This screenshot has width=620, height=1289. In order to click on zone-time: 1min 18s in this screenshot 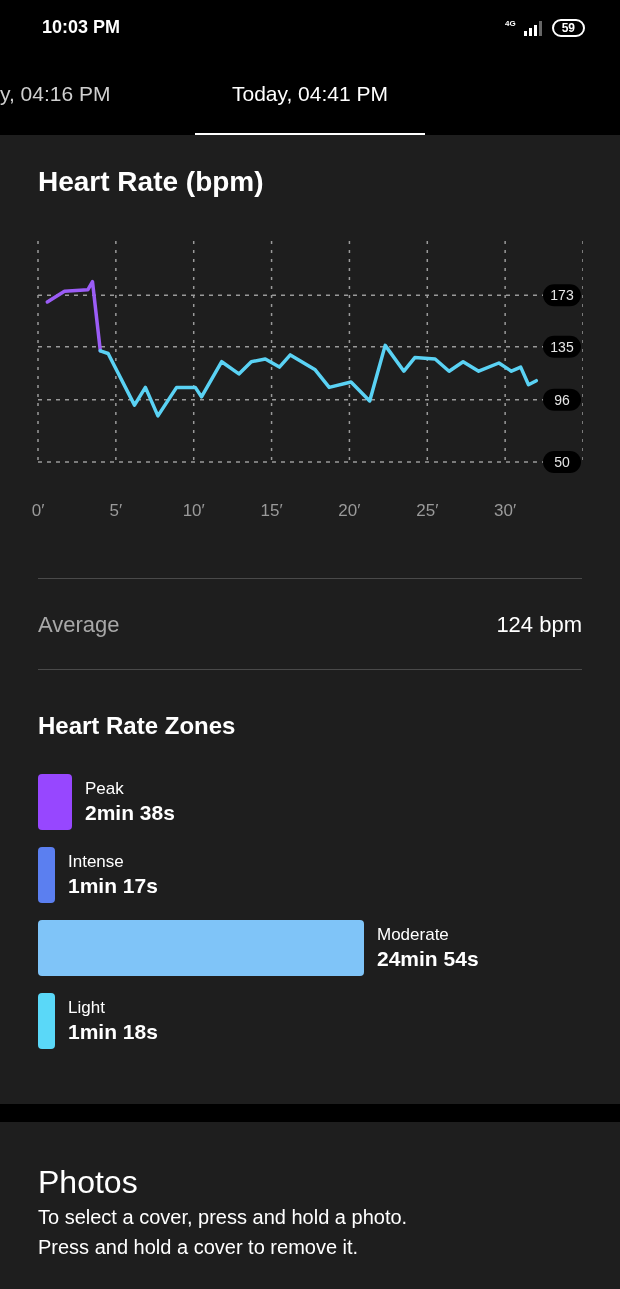, I will do `click(113, 1032)`.